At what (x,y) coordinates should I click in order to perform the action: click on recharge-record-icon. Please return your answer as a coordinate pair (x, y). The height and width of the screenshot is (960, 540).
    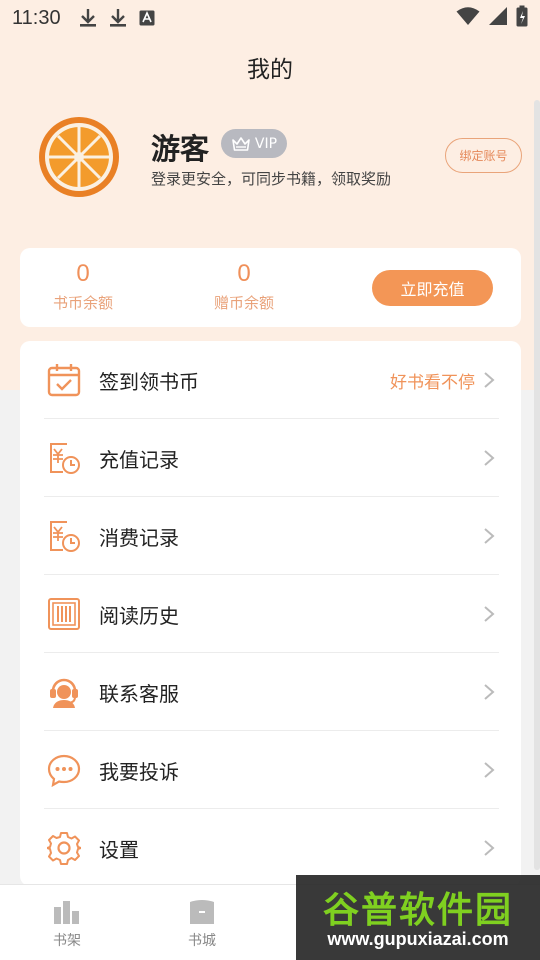
    Looking at the image, I should click on (64, 458).